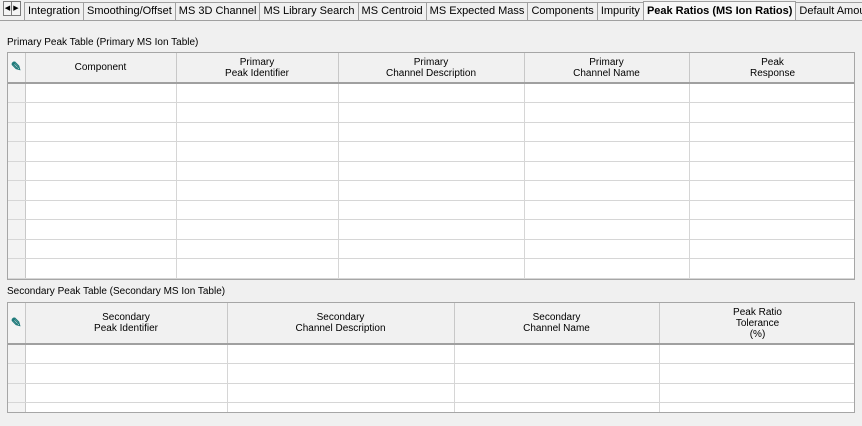  I want to click on column-header-primary-peak-identifier: Primary Peak Identifier, so click(257, 68).